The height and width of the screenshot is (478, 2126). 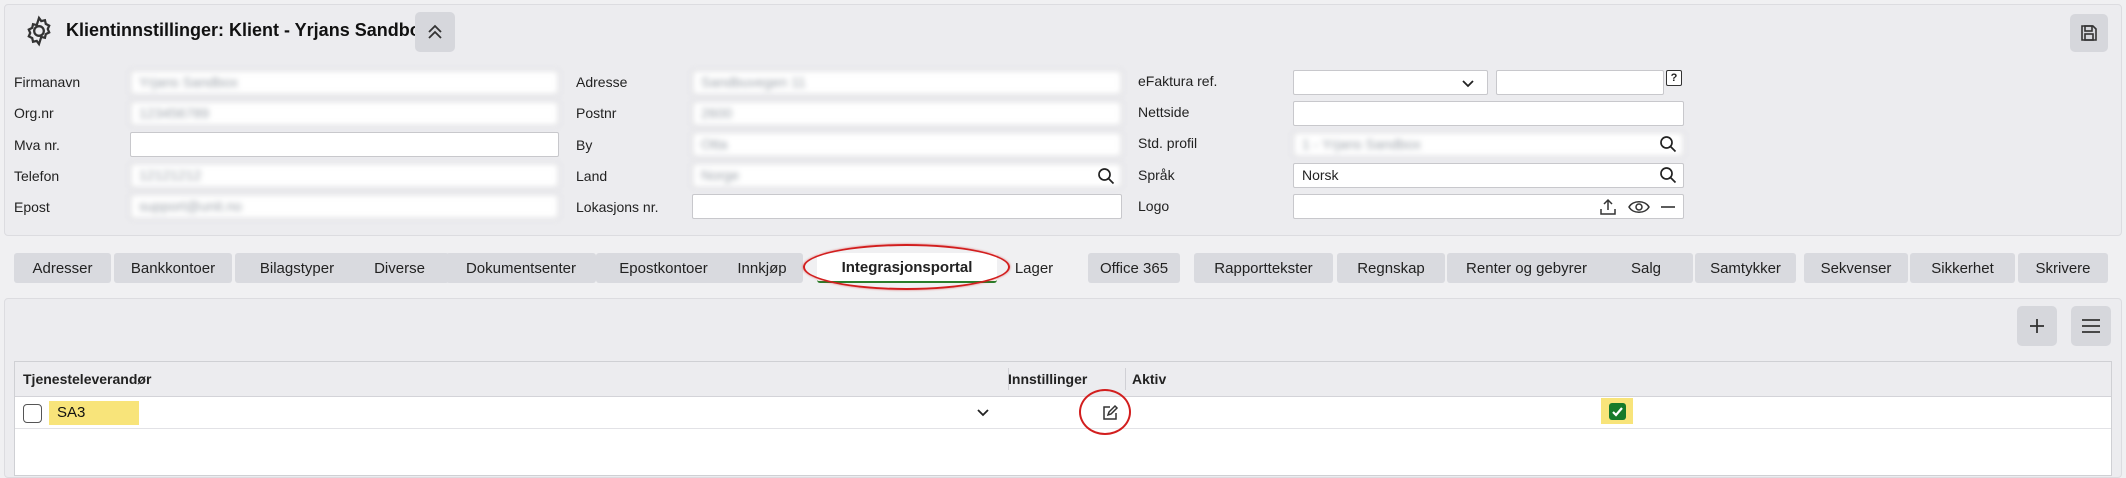 I want to click on tab-sikkerhet: Sikkerhet, so click(x=1962, y=268).